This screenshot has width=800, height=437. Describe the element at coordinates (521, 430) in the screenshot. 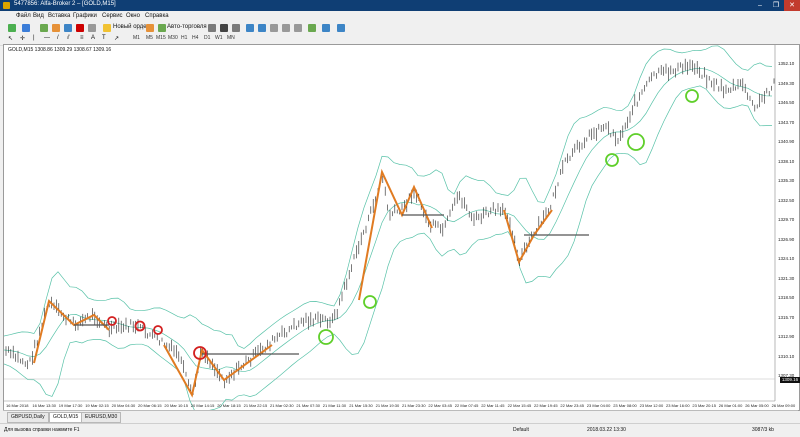

I see `status-profile: Default` at that location.